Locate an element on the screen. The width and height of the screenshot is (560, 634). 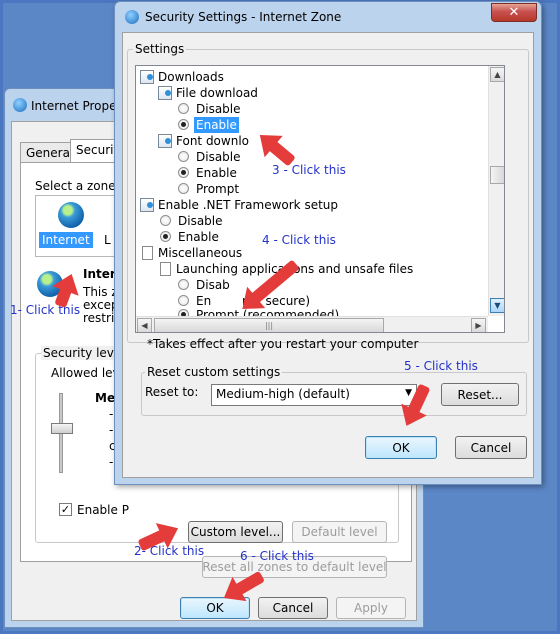
annotation-step-3: 3 - Click this is located at coordinates (309, 170).